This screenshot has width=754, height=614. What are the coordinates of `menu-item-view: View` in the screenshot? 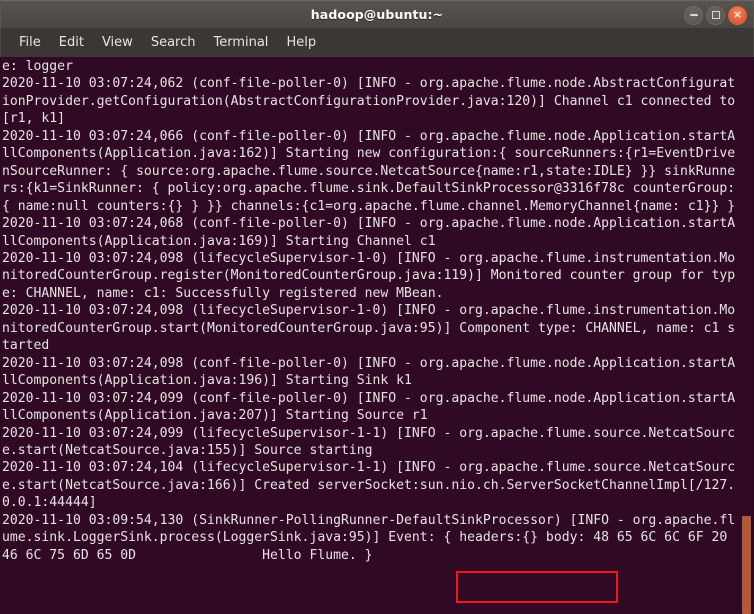 It's located at (117, 43).